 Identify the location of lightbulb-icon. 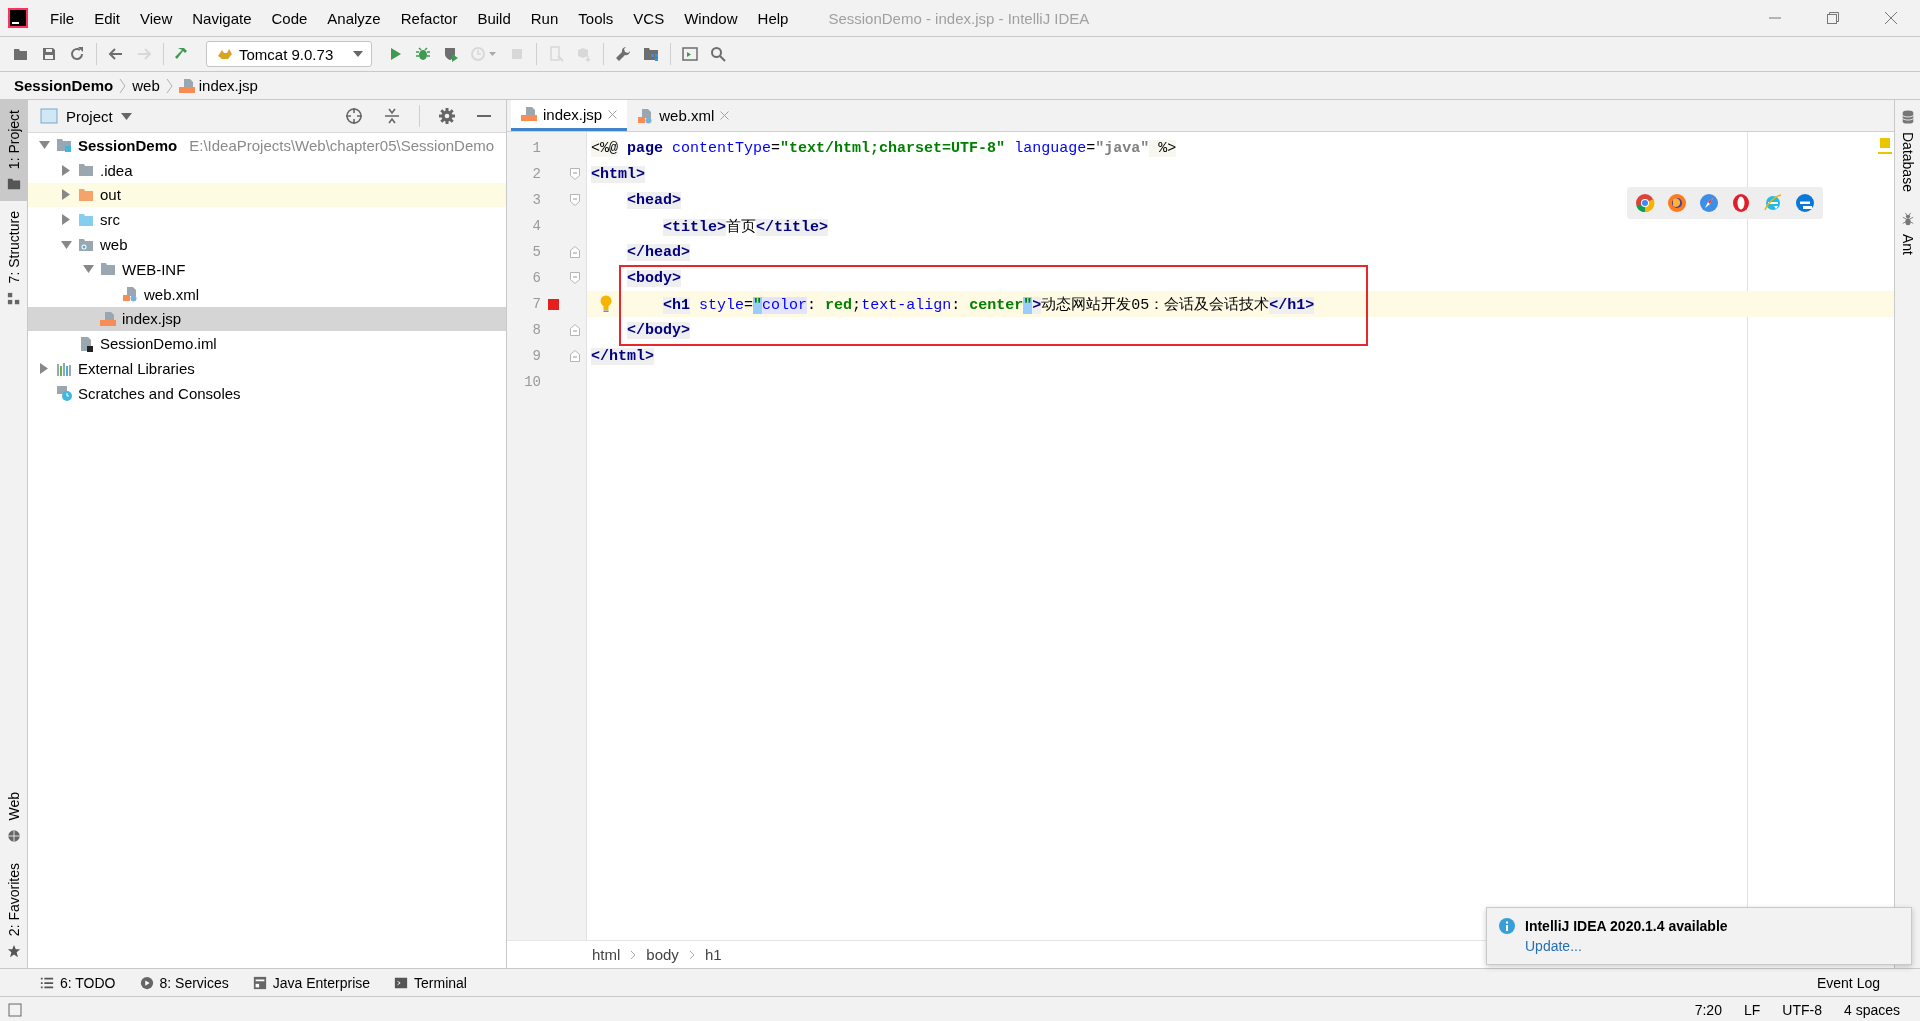
(606, 304).